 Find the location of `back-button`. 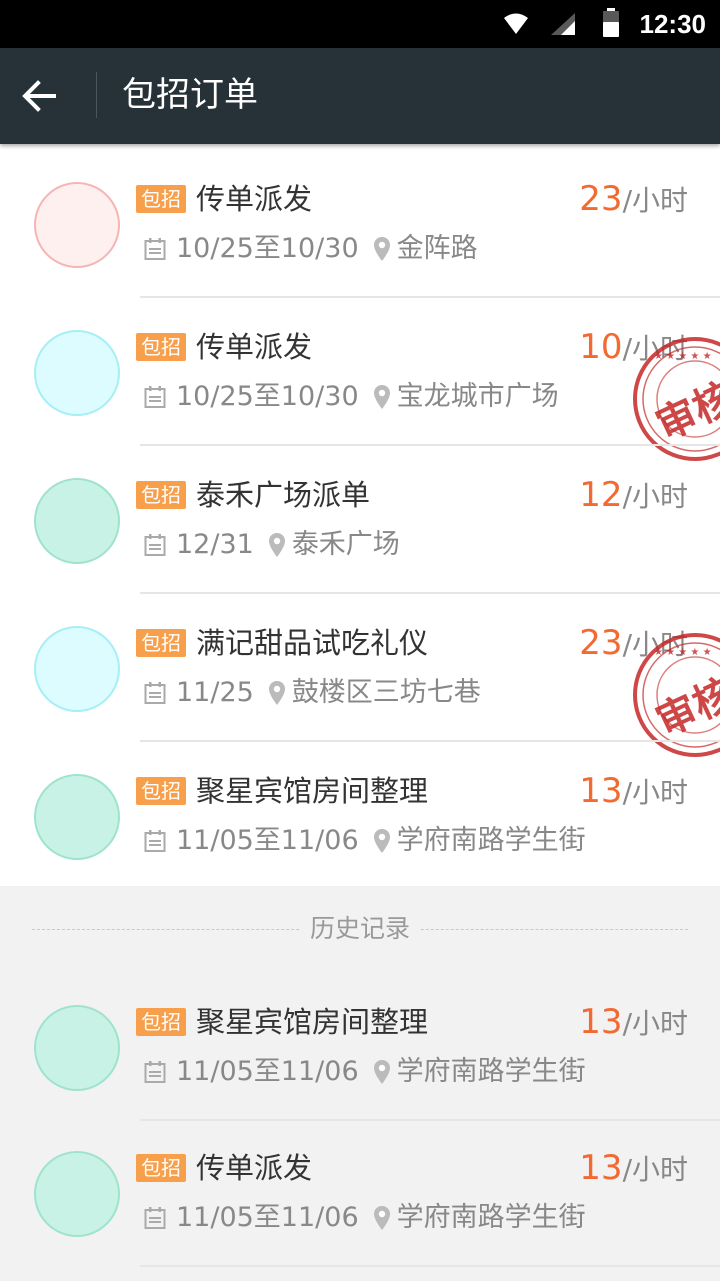

back-button is located at coordinates (48, 96).